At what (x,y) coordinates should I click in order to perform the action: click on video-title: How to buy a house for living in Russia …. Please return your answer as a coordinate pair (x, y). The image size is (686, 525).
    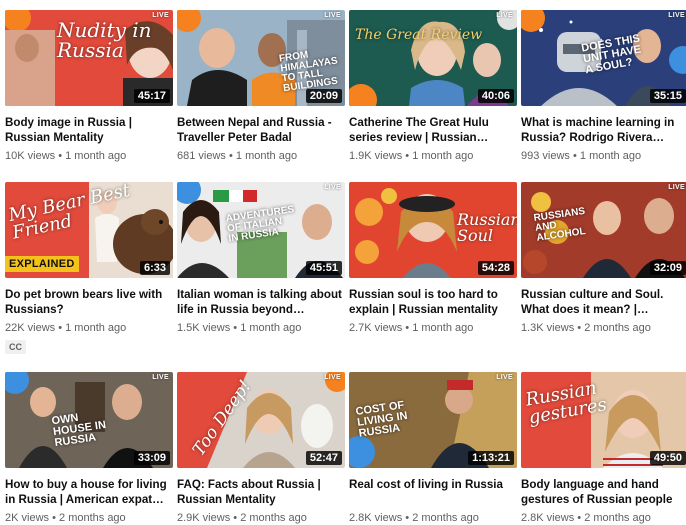
    Looking at the image, I should click on (89, 492).